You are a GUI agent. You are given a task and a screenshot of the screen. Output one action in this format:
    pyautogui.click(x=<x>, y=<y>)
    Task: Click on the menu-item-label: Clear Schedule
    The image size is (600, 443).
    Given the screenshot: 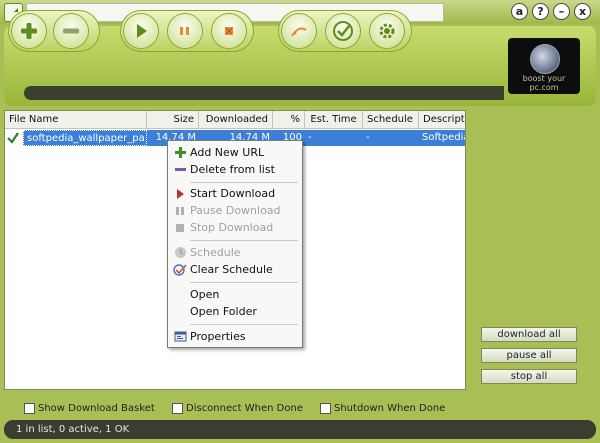 What is the action you would take?
    pyautogui.click(x=231, y=269)
    